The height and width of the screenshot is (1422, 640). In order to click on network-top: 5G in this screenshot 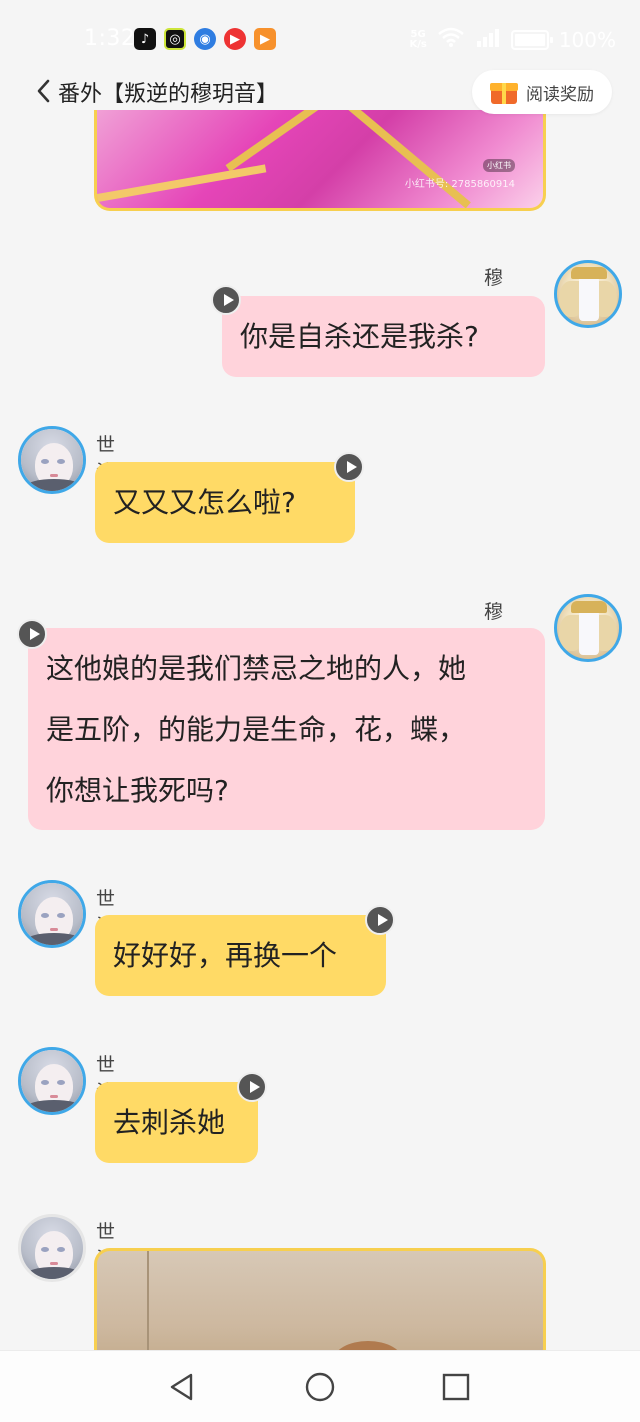, I will do `click(418, 34)`.